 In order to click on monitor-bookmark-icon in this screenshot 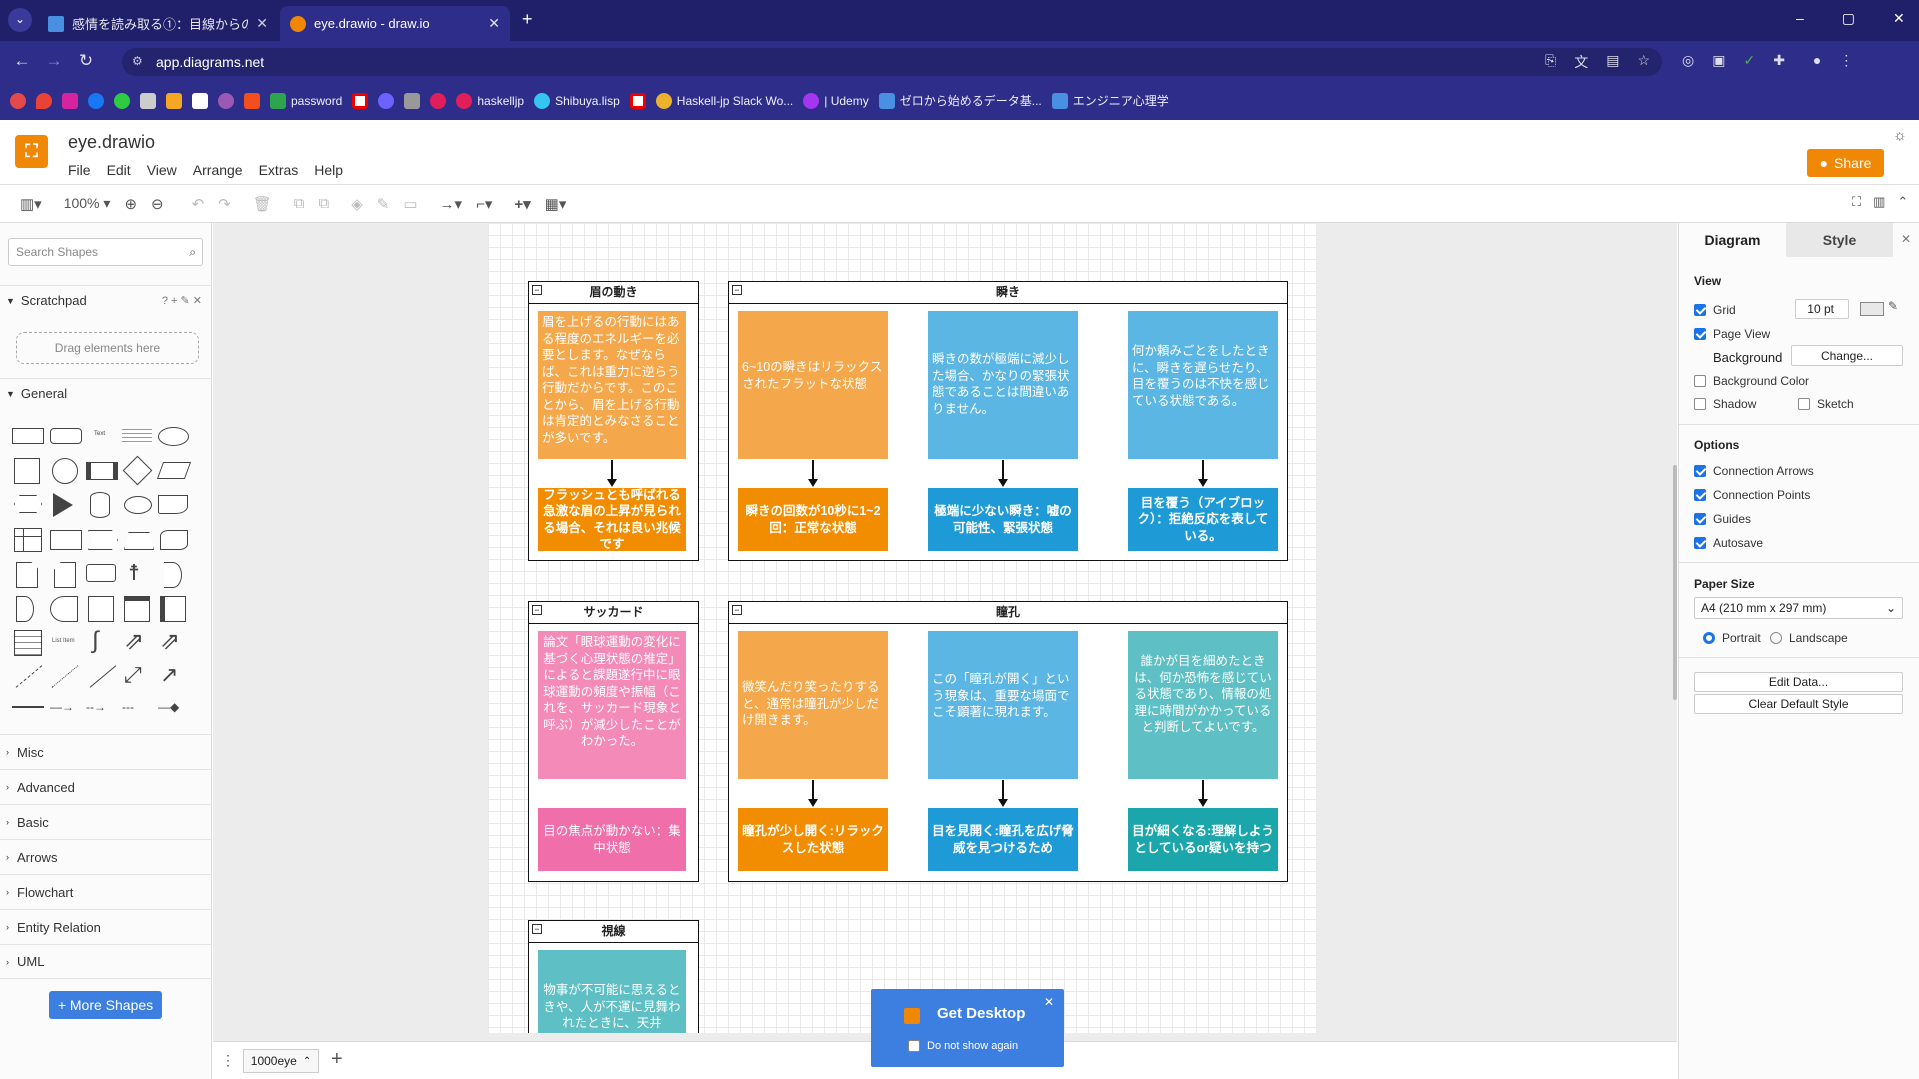, I will do `click(412, 100)`.